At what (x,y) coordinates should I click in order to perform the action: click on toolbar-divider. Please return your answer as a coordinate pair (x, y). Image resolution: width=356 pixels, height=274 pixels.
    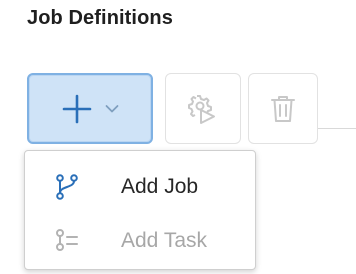
    Looking at the image, I should click on (337, 128).